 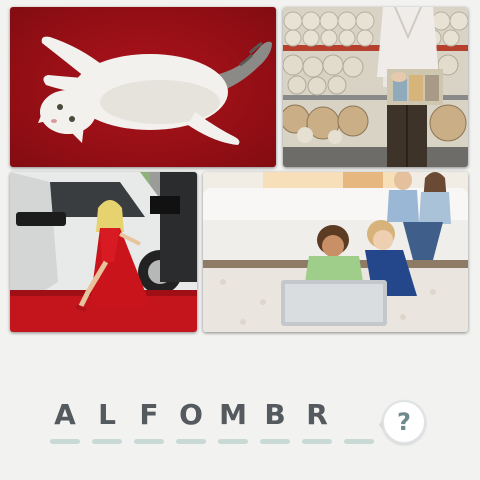 I want to click on answer-letter: A, so click(x=65, y=414).